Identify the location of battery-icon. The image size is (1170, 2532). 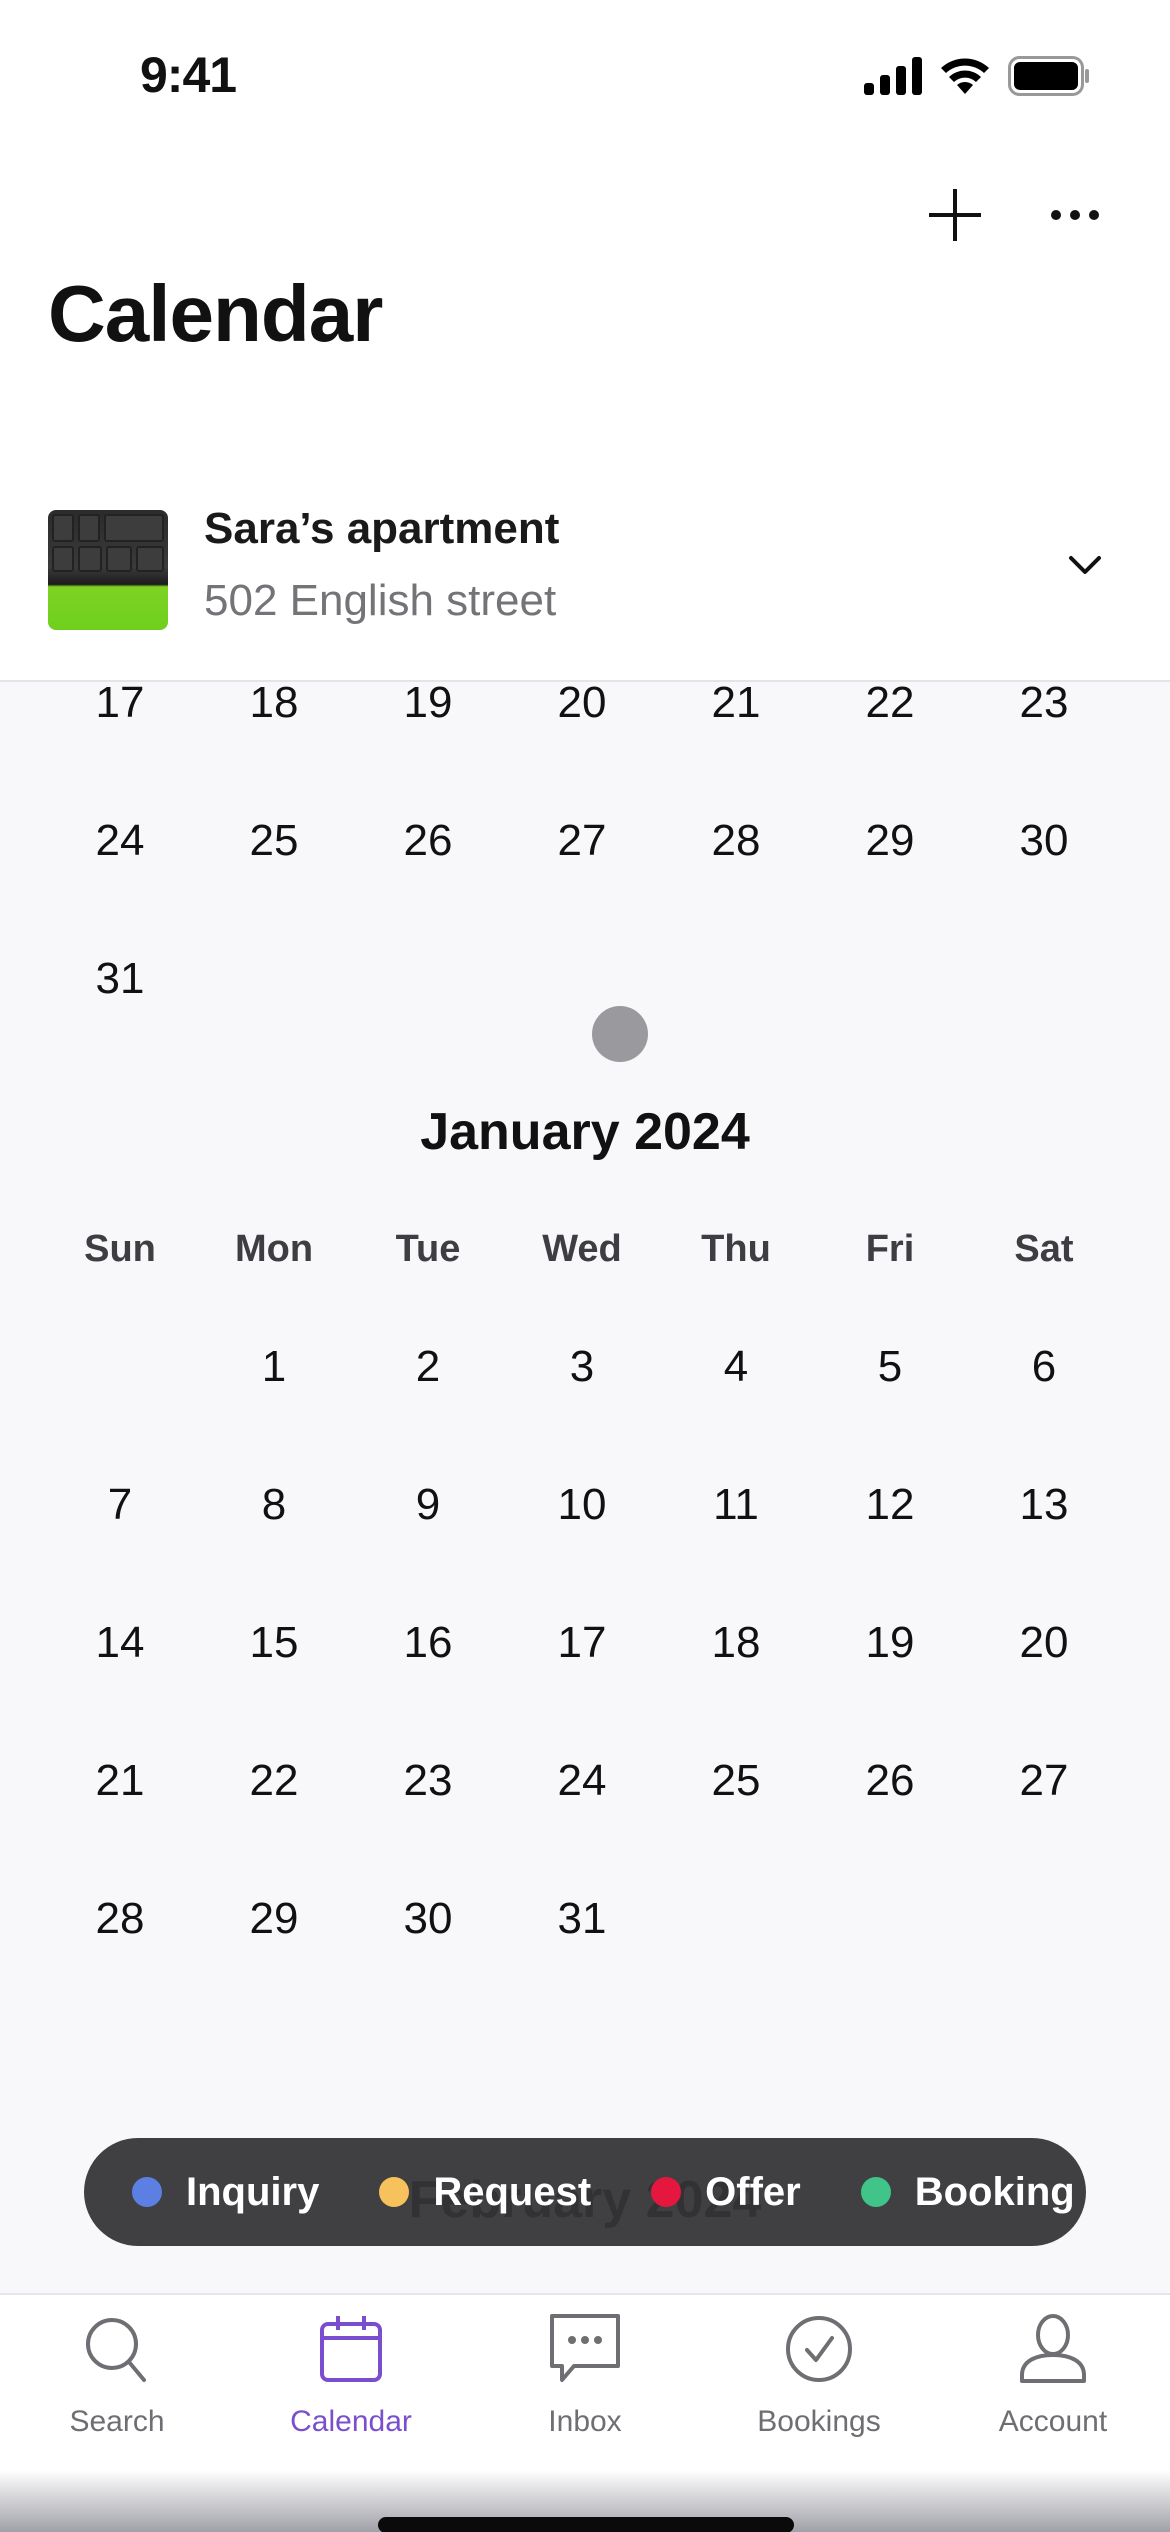
(1048, 76).